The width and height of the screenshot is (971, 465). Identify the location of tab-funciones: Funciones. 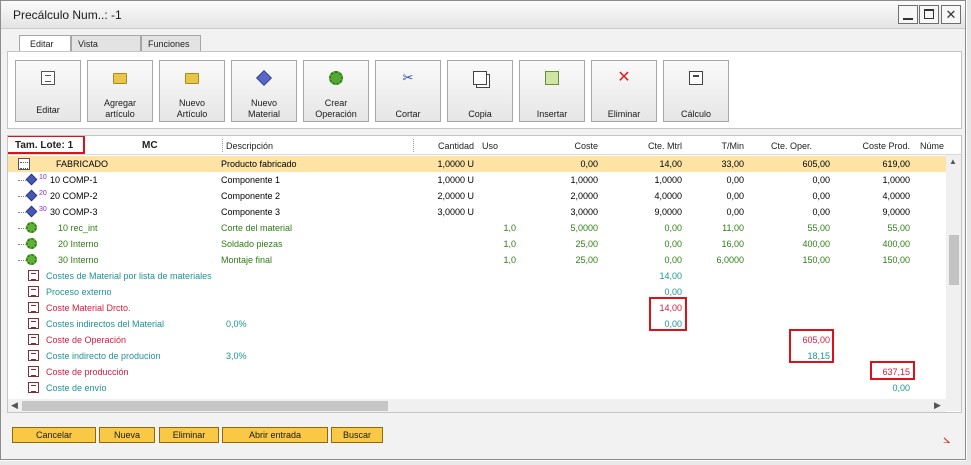
(171, 43).